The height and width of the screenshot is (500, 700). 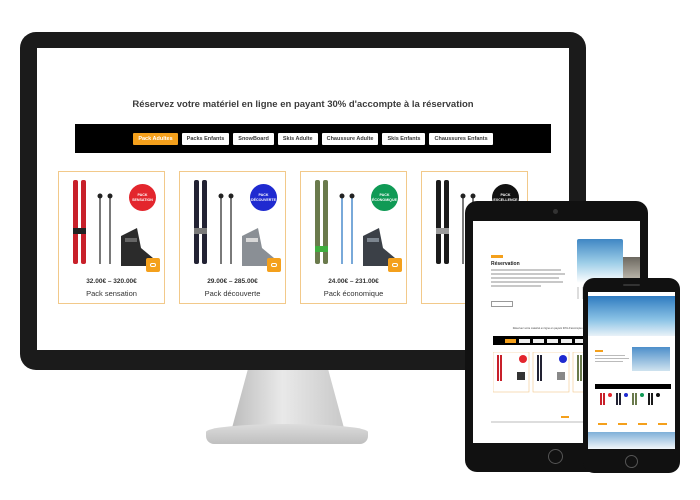 What do you see at coordinates (600, 261) in the screenshot?
I see `ski-jump-photo` at bounding box center [600, 261].